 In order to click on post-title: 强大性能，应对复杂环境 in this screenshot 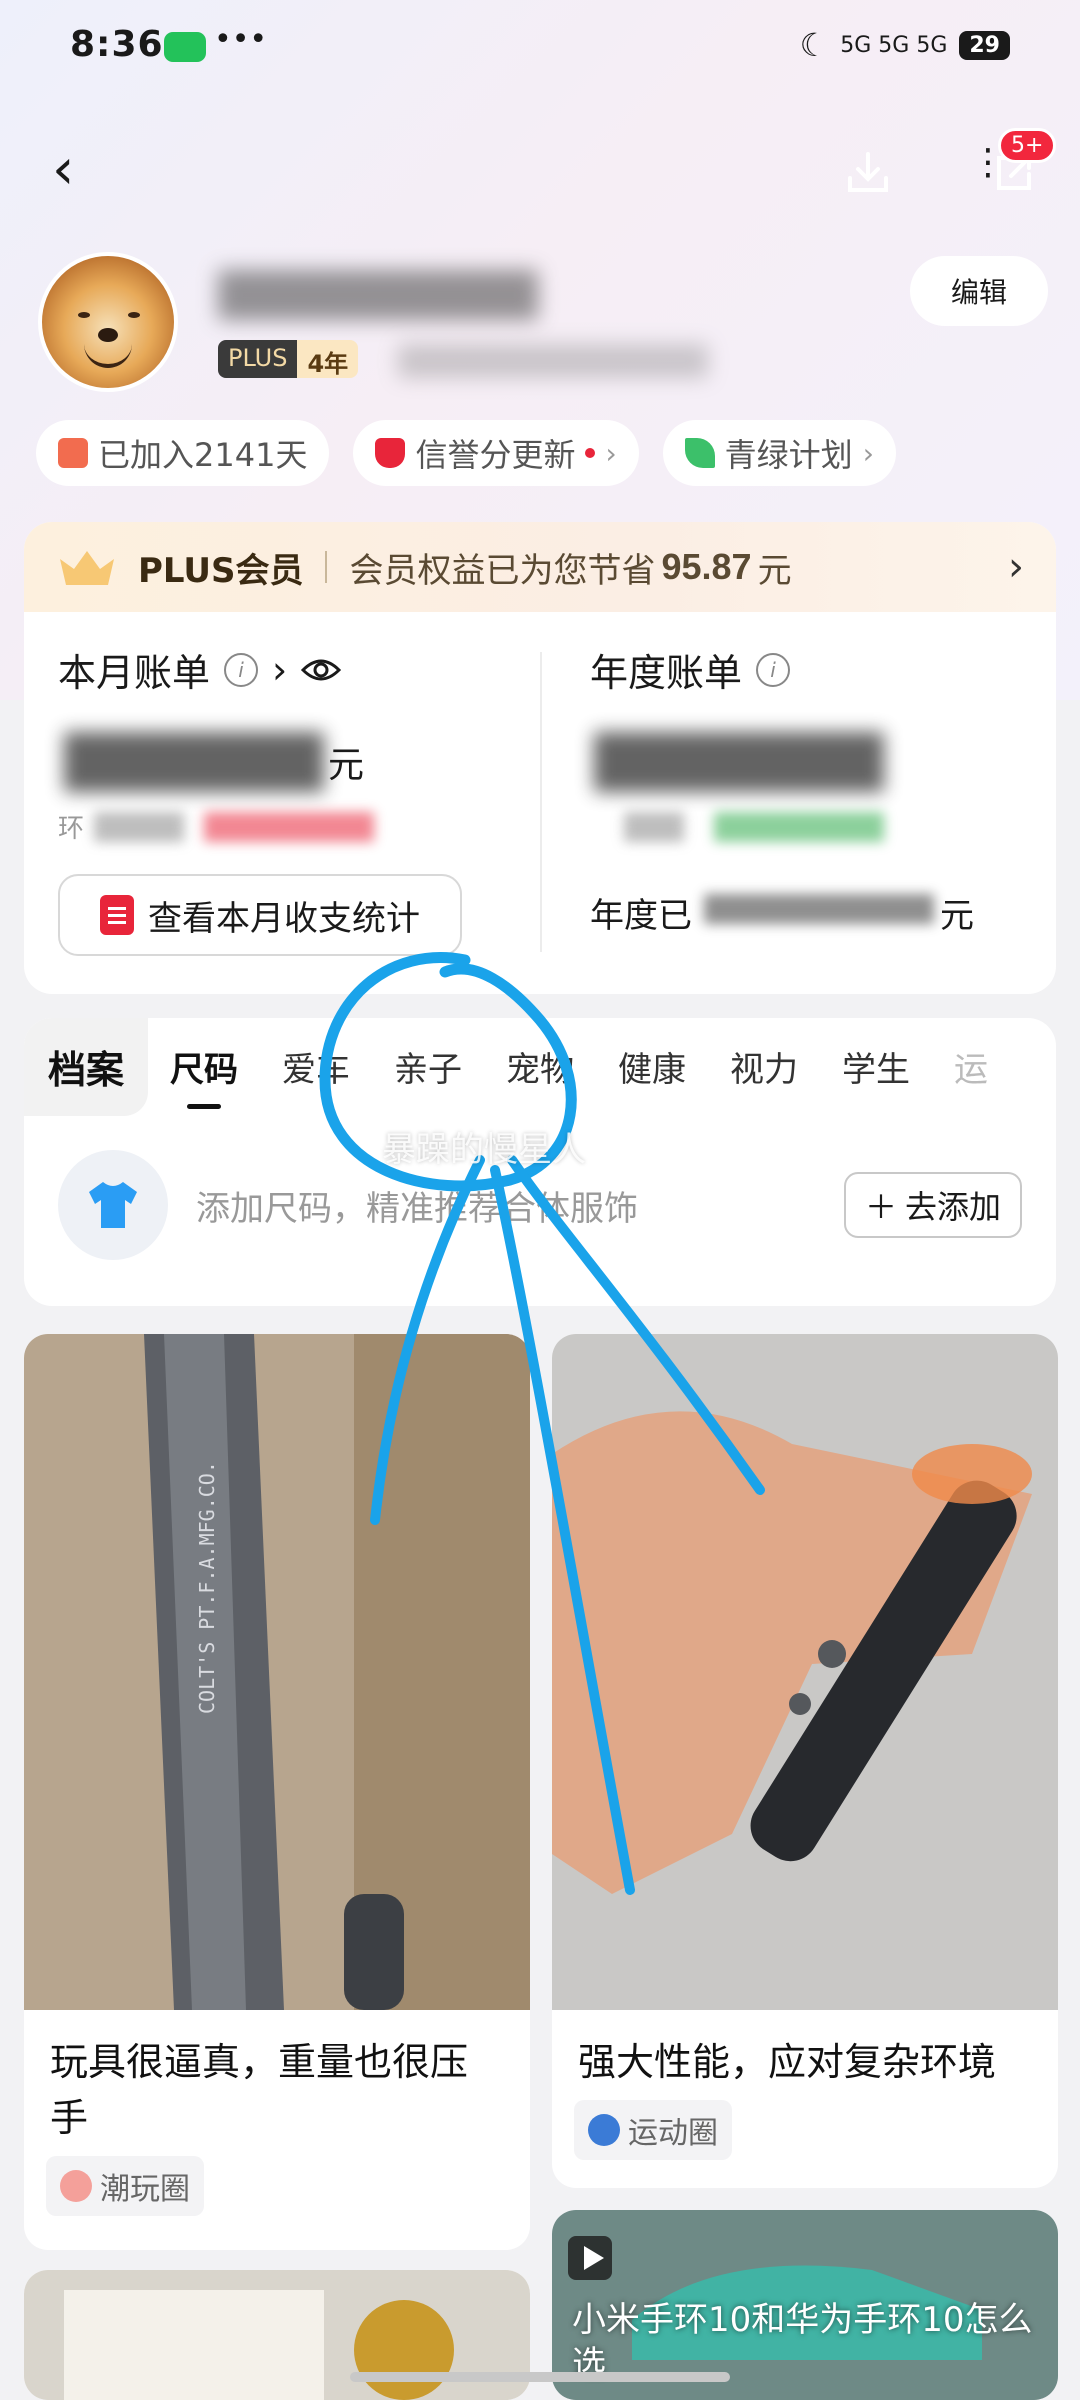, I will do `click(787, 2062)`.